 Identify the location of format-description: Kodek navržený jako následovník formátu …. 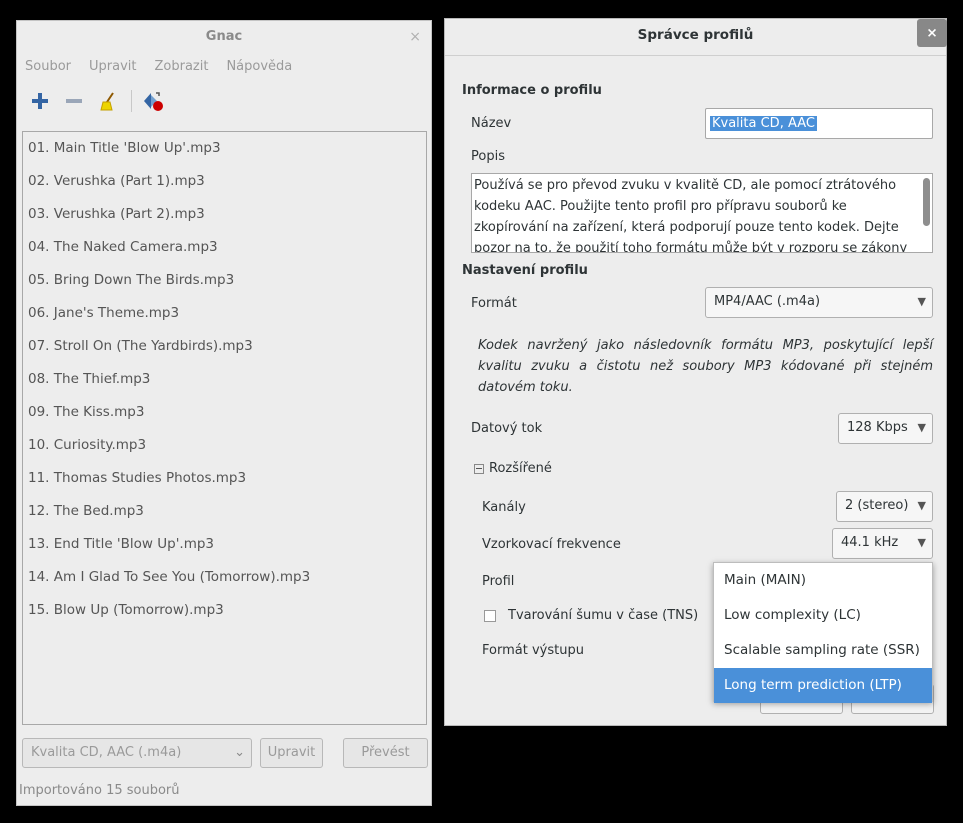
(705, 366).